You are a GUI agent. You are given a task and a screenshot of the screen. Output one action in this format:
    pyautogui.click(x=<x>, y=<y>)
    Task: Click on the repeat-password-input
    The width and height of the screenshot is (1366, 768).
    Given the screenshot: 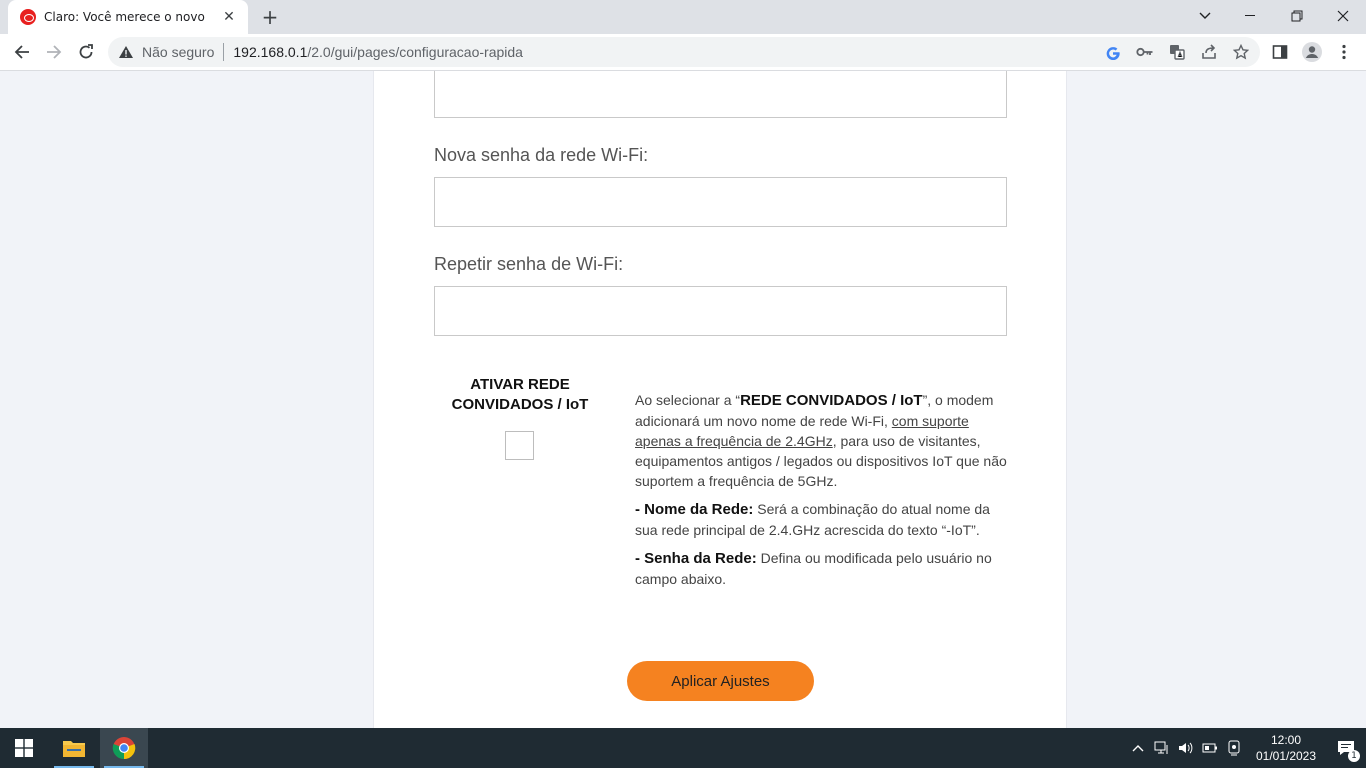 What is the action you would take?
    pyautogui.click(x=720, y=311)
    